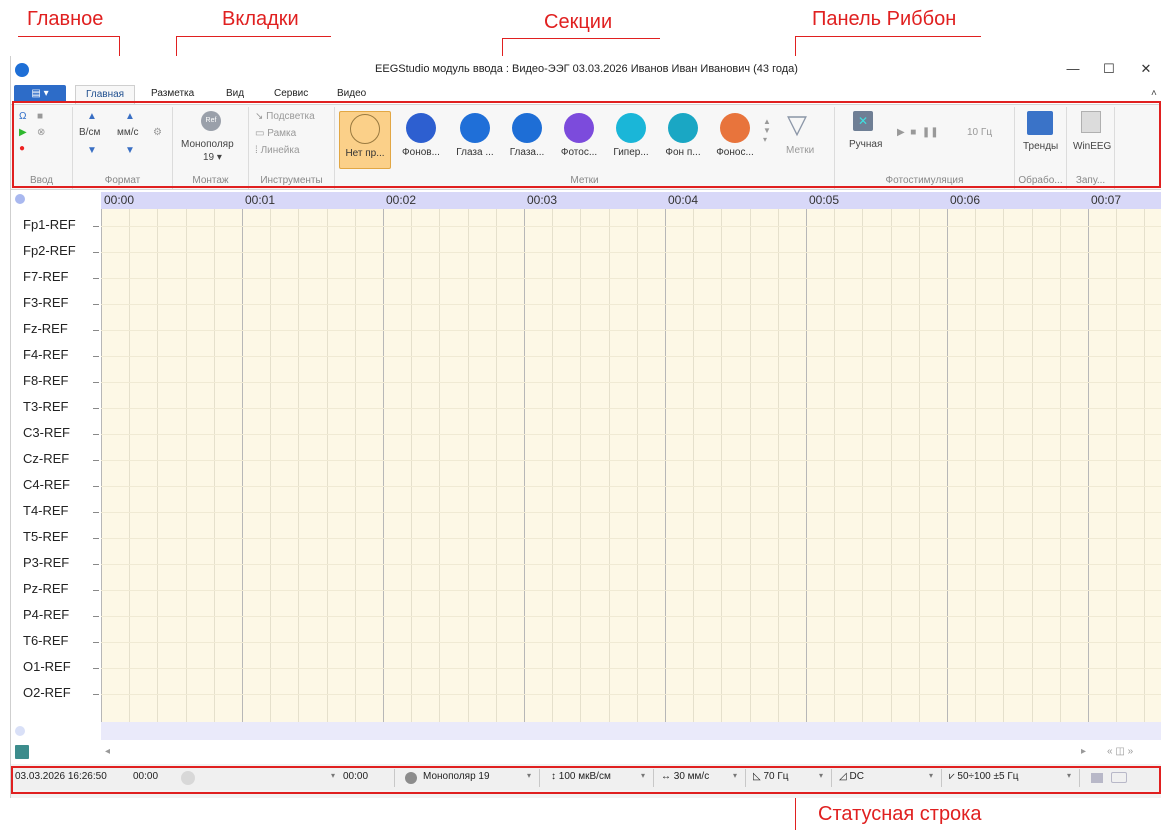 This screenshot has height=838, width=1161. What do you see at coordinates (578, 22) in the screenshot?
I see `annotation-sections: Секции` at bounding box center [578, 22].